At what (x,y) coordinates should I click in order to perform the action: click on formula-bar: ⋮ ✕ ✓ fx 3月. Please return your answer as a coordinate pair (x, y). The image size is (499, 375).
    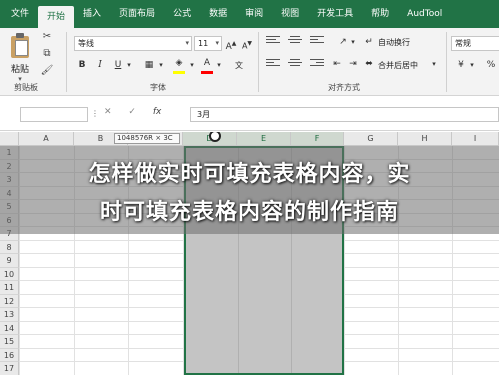
    Looking at the image, I should click on (249, 114).